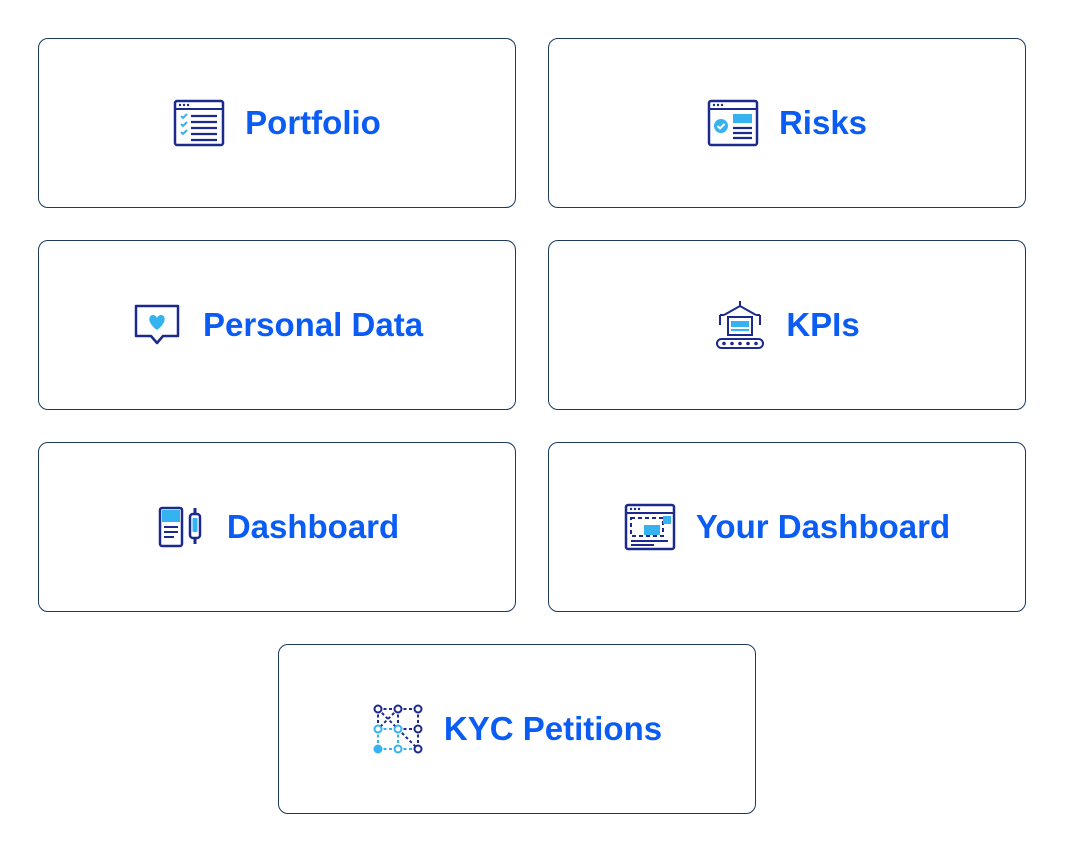 Image resolution: width=1075 pixels, height=847 pixels. What do you see at coordinates (823, 526) in the screenshot?
I see `card-label: Your Dashboard` at bounding box center [823, 526].